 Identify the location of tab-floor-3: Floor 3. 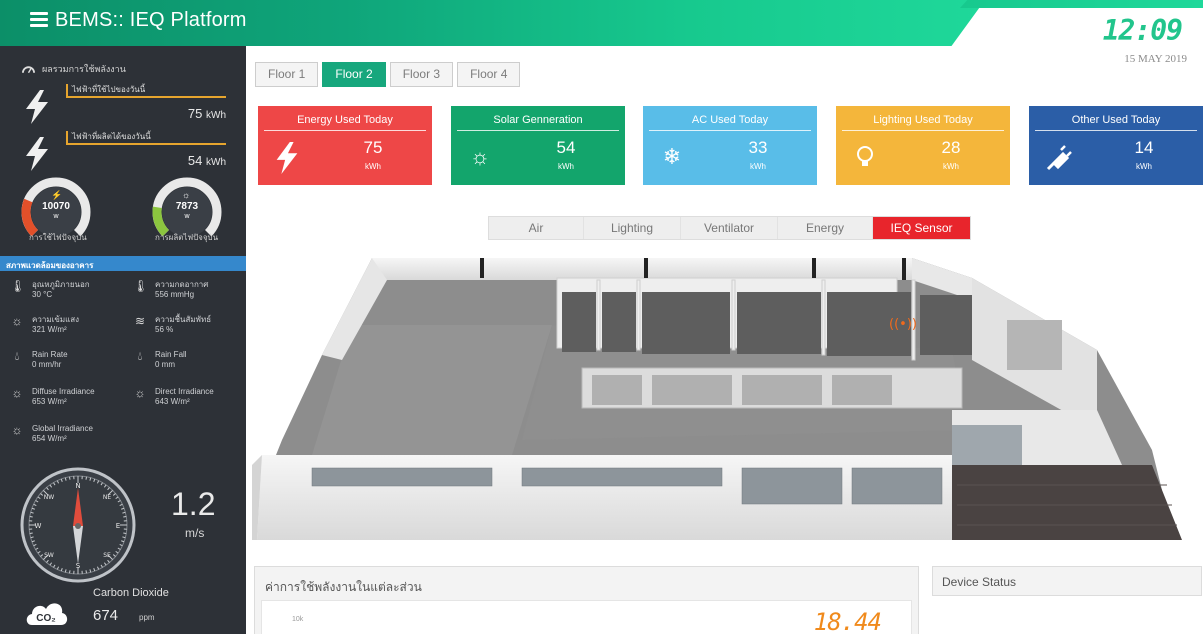
(421, 74).